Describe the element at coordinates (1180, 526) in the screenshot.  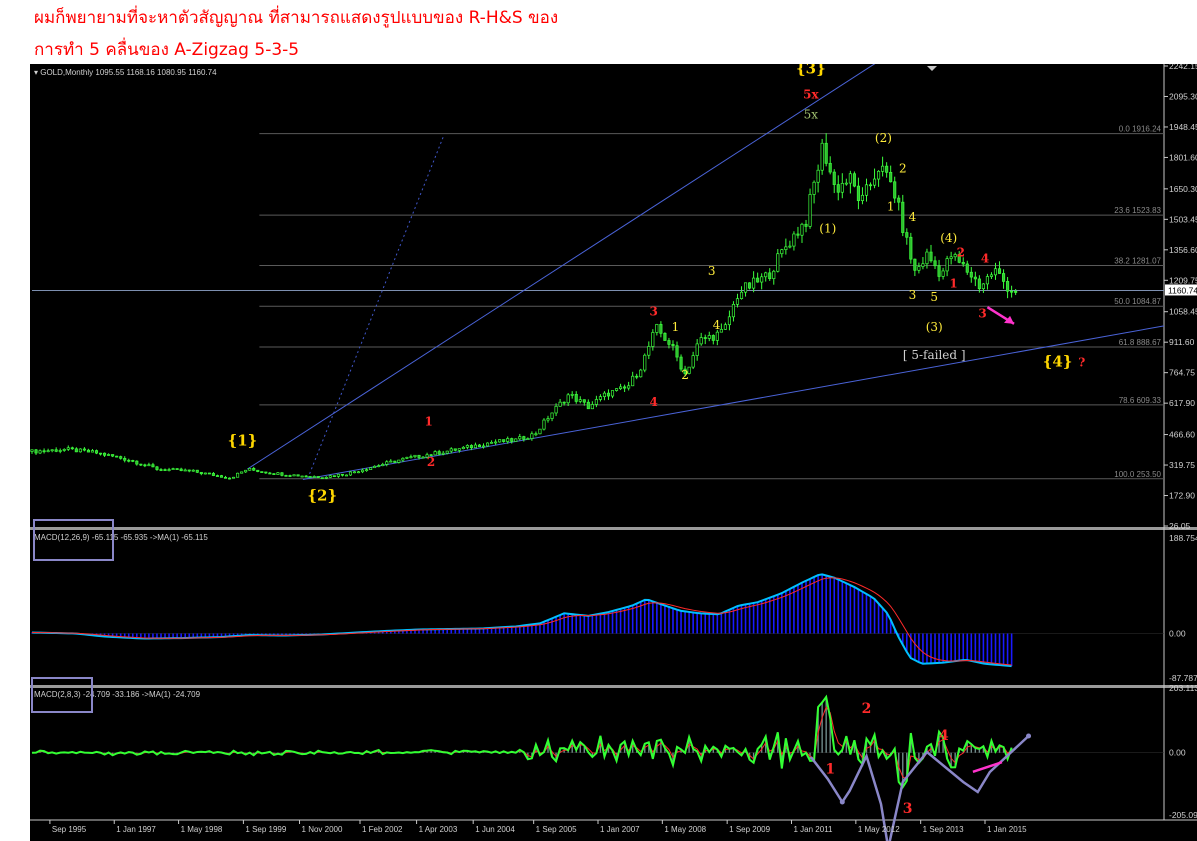
I see `price-tick-label: 26.05` at that location.